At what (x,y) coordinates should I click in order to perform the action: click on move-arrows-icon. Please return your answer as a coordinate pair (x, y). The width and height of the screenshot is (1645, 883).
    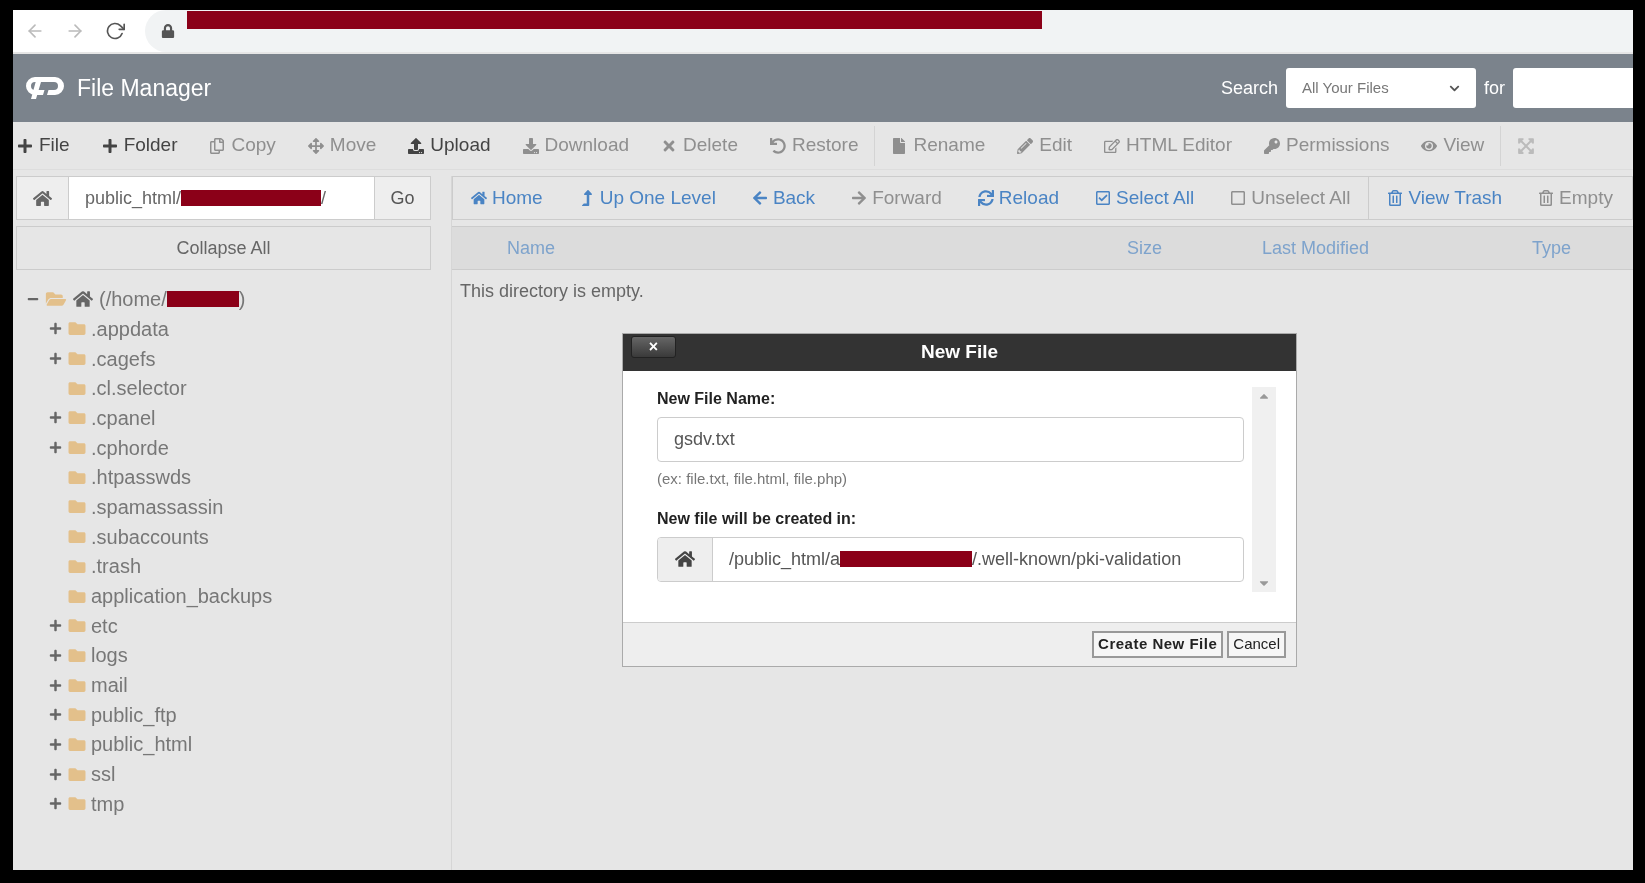
    Looking at the image, I should click on (315, 145).